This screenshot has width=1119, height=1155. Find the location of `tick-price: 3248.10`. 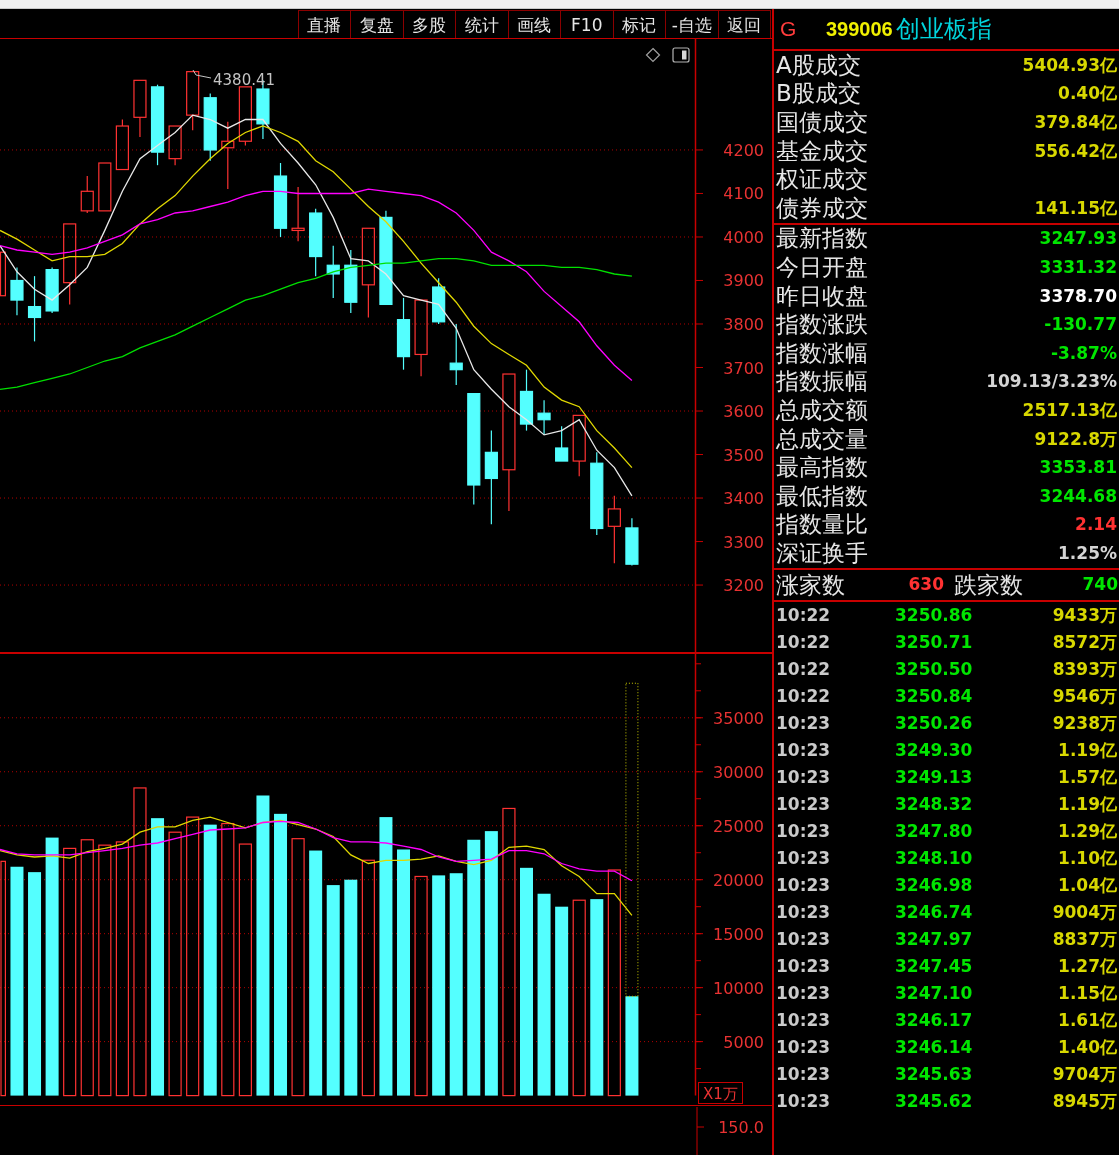

tick-price: 3248.10 is located at coordinates (934, 858).